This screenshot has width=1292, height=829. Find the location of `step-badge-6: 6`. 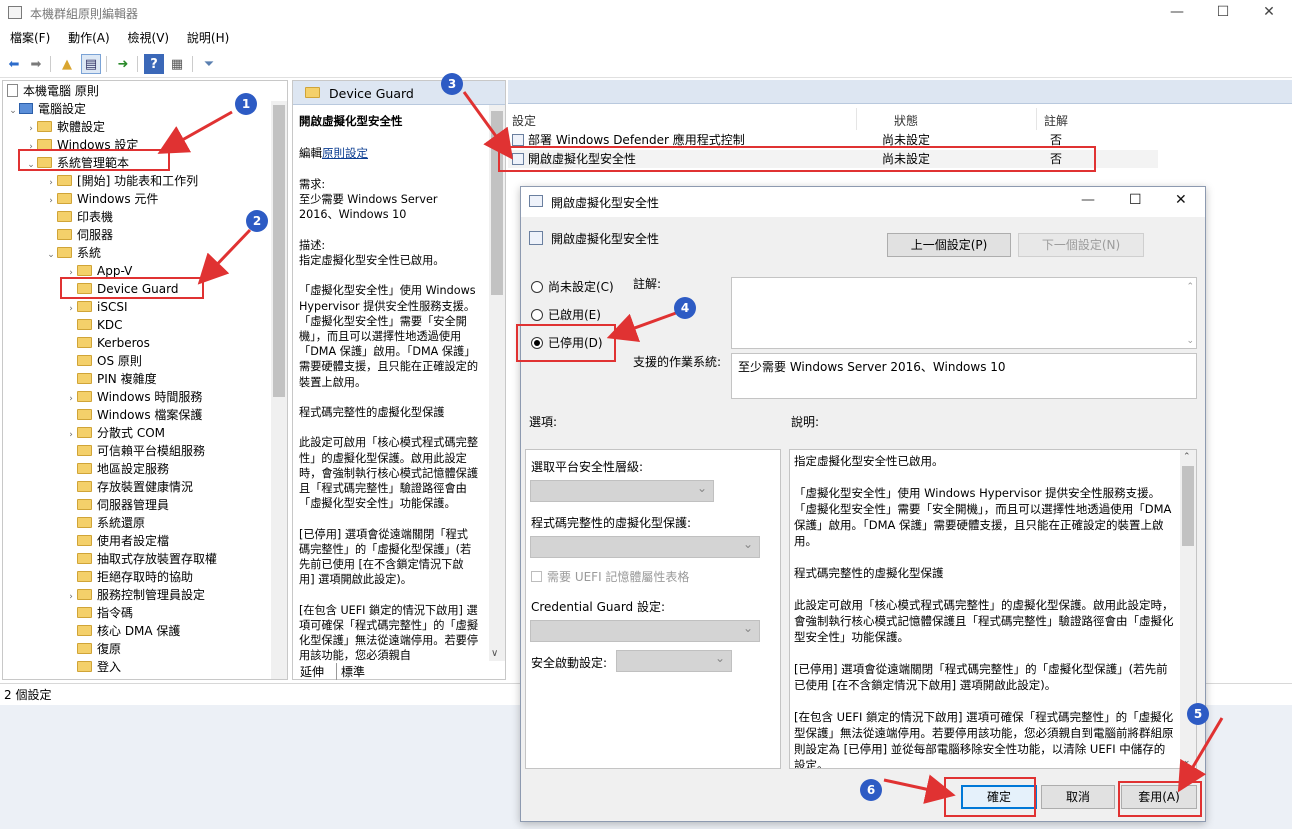

step-badge-6: 6 is located at coordinates (871, 790).